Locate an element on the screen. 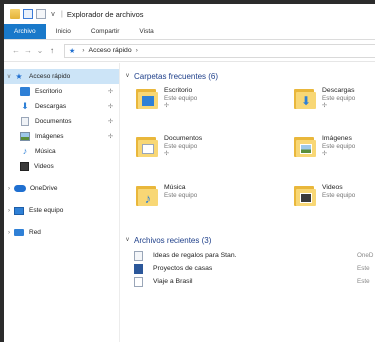 The image size is (375, 342). nav-item-this-pc: › Este equipo is located at coordinates (61, 210).